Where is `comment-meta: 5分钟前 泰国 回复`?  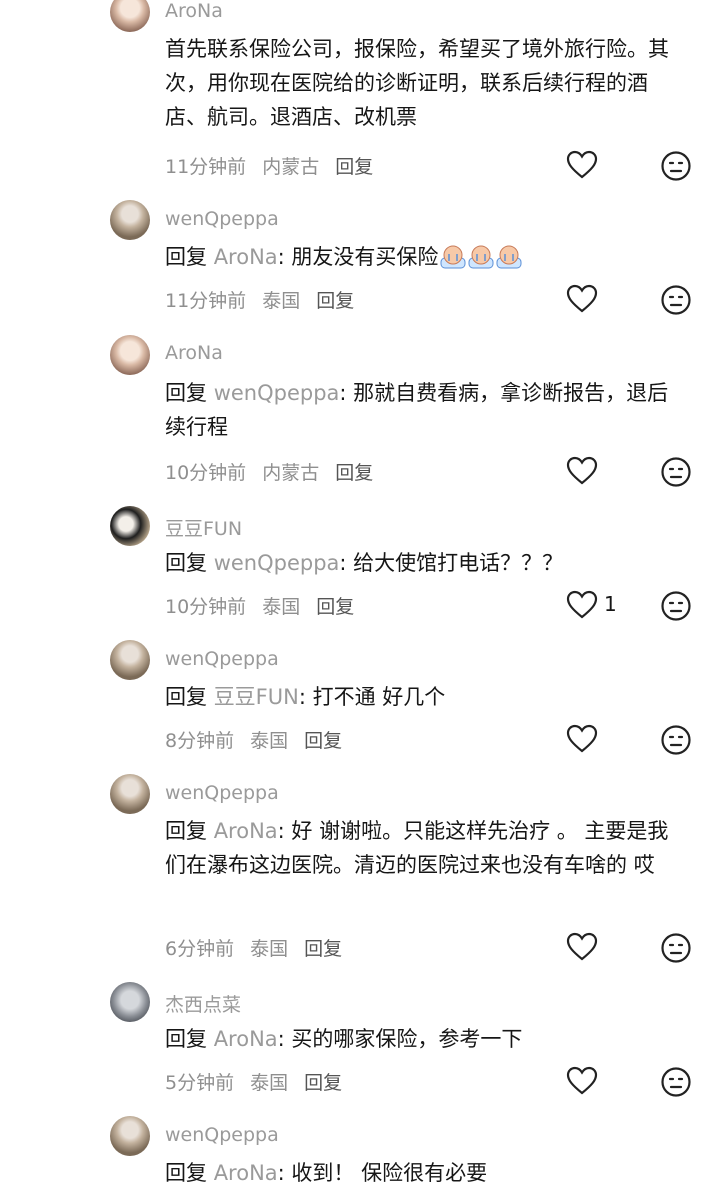
comment-meta: 5分钟前 泰国 回复 is located at coordinates (261, 1081).